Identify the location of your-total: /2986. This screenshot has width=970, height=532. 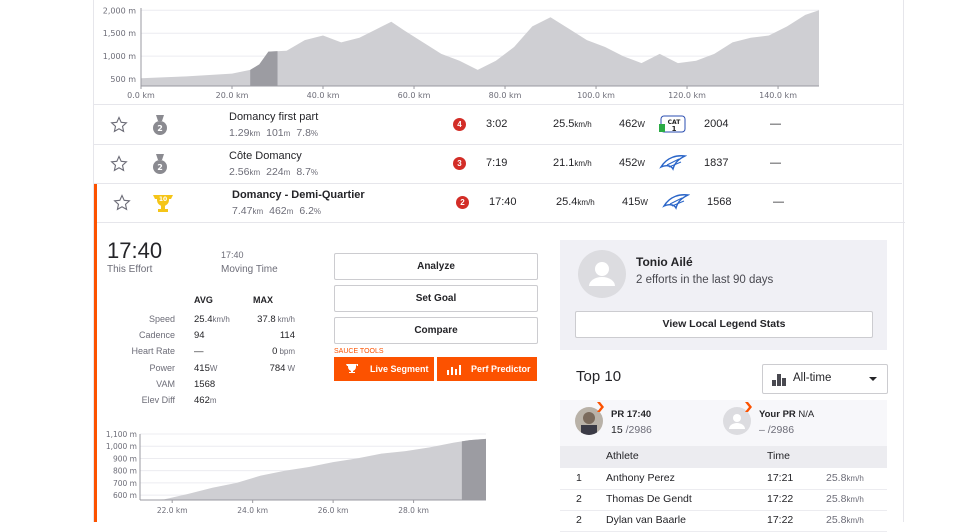
(781, 430).